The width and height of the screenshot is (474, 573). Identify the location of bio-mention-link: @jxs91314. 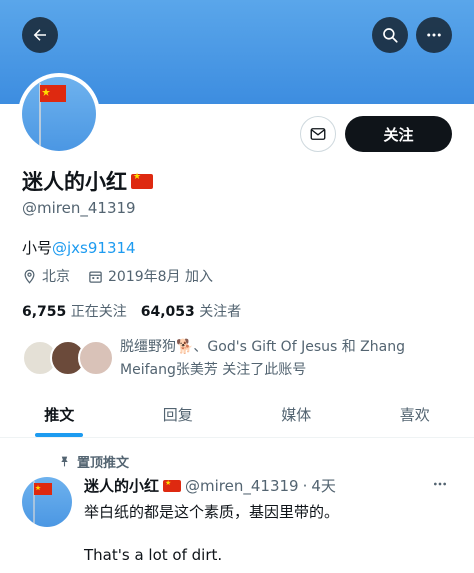
(94, 248).